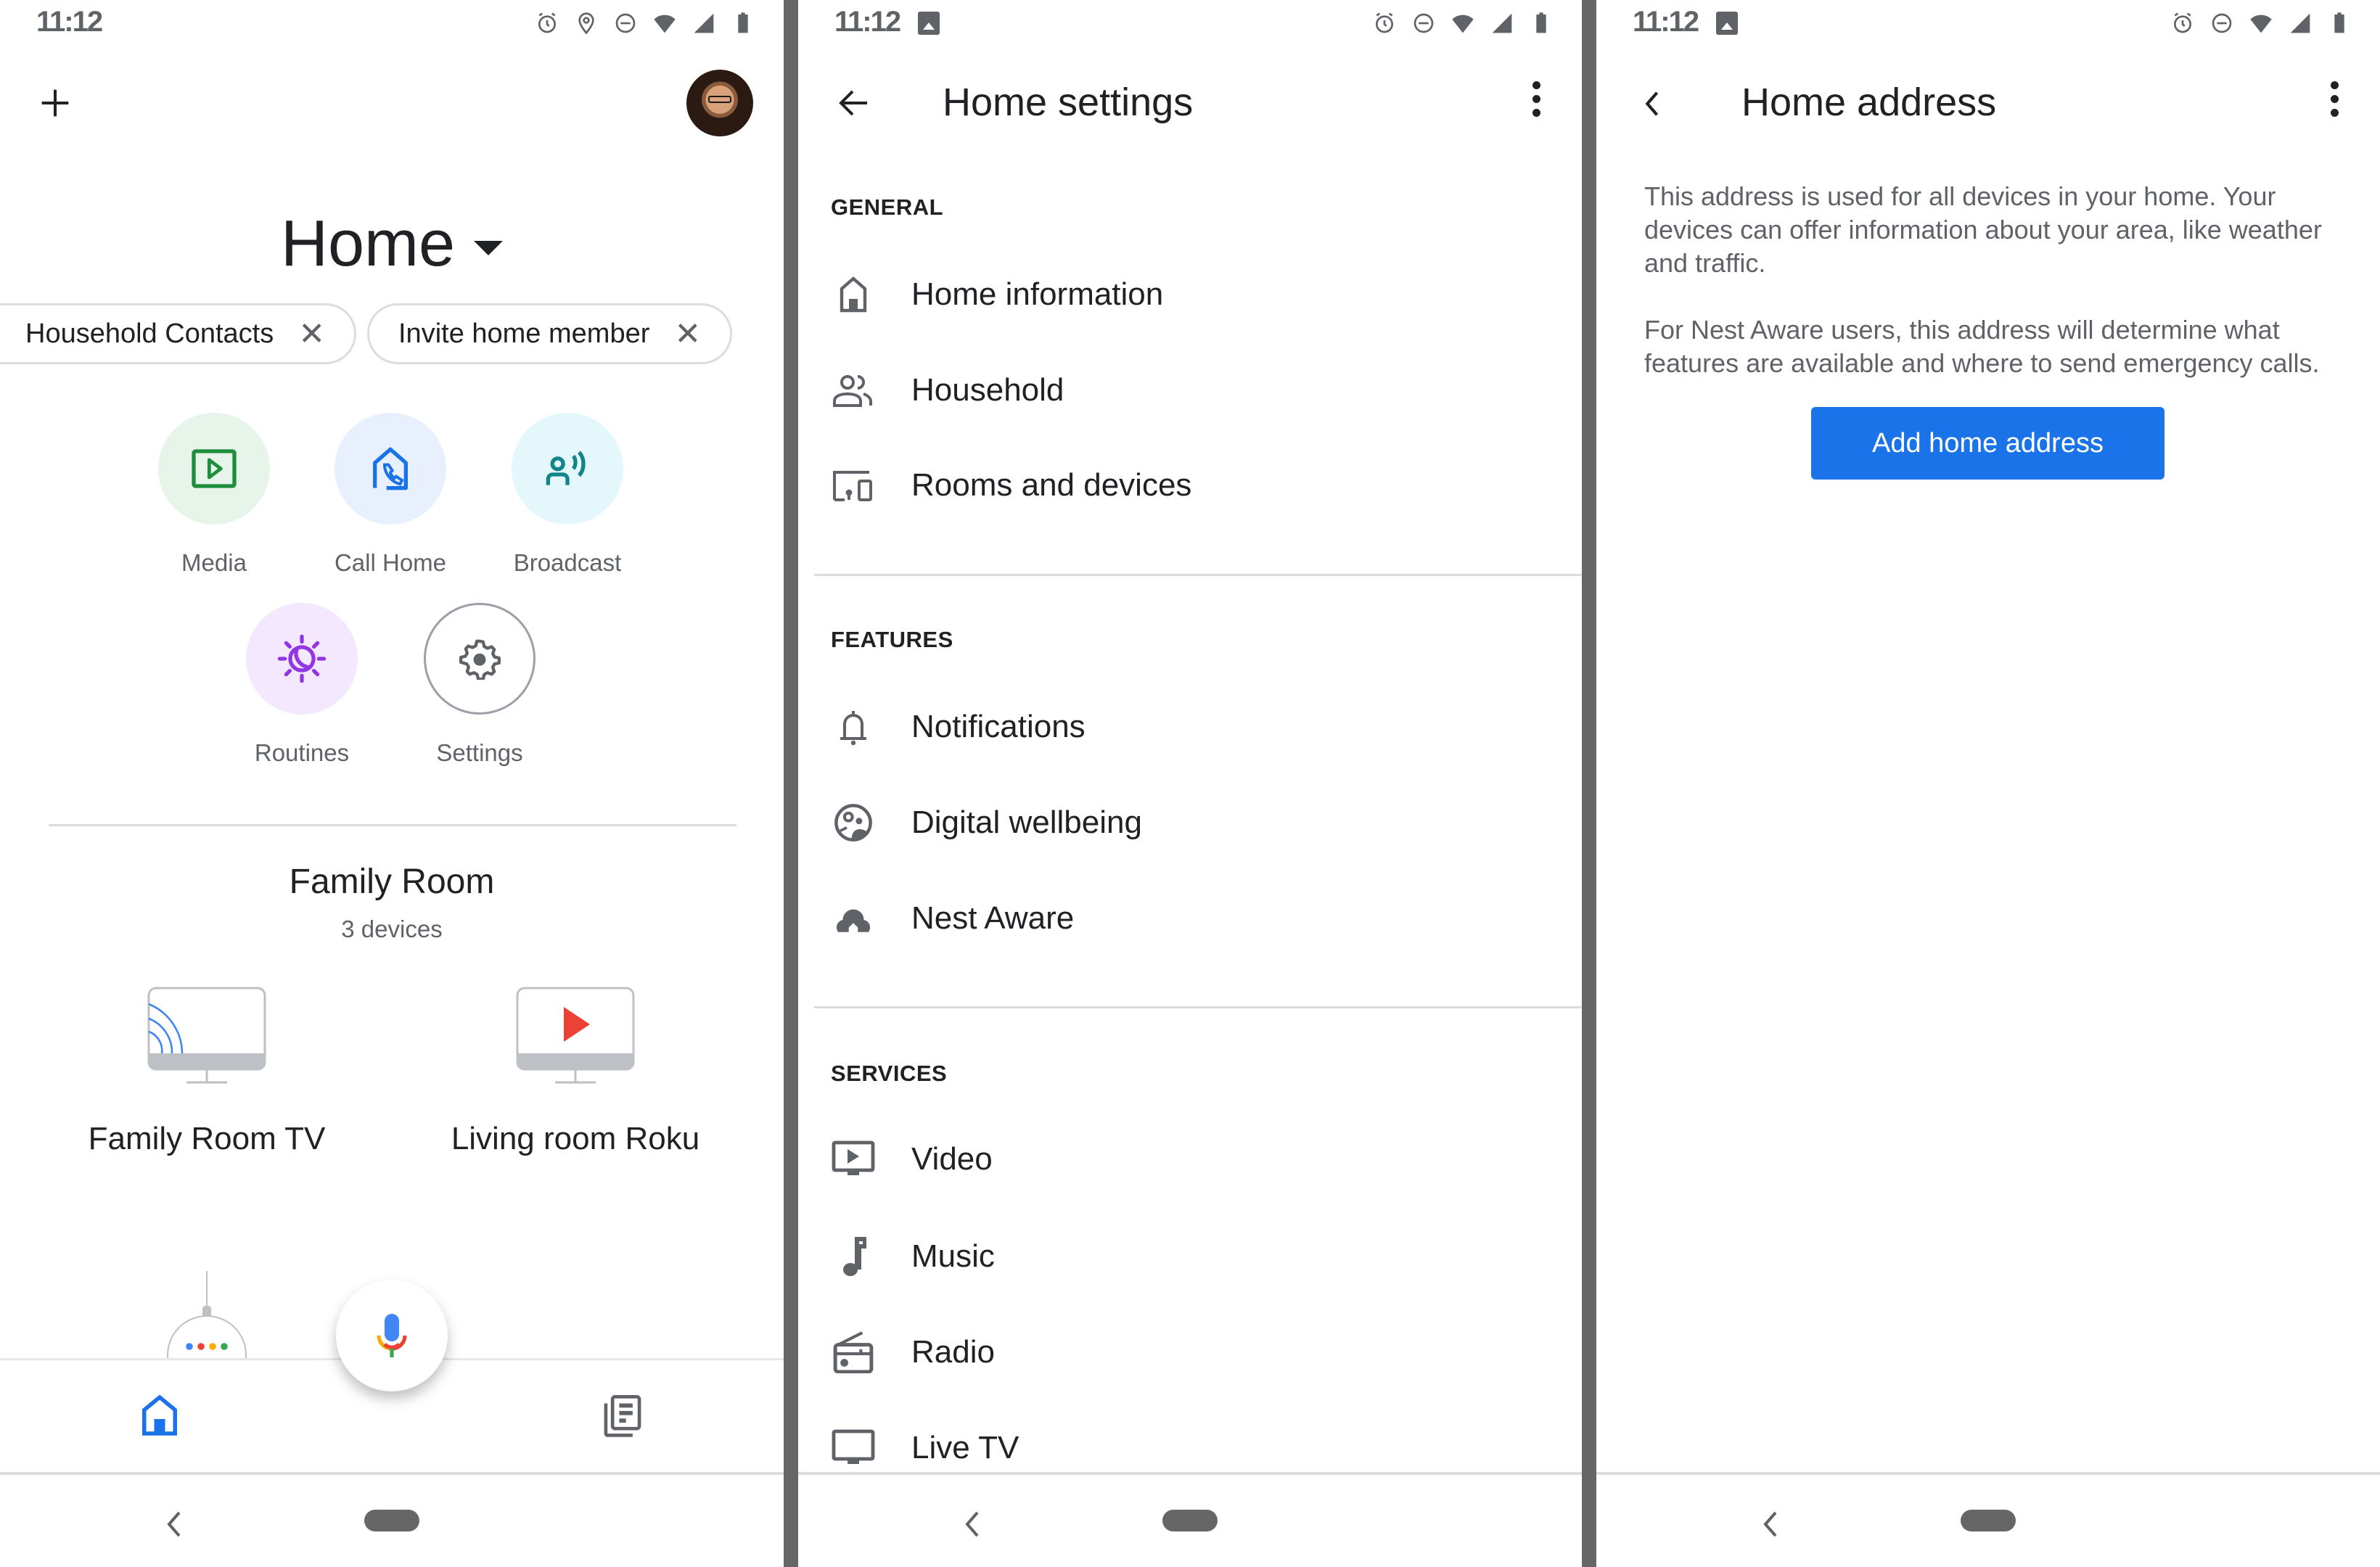 This screenshot has width=2380, height=1567. I want to click on chip-invite-home-member: Invite home member ✕, so click(550, 333).